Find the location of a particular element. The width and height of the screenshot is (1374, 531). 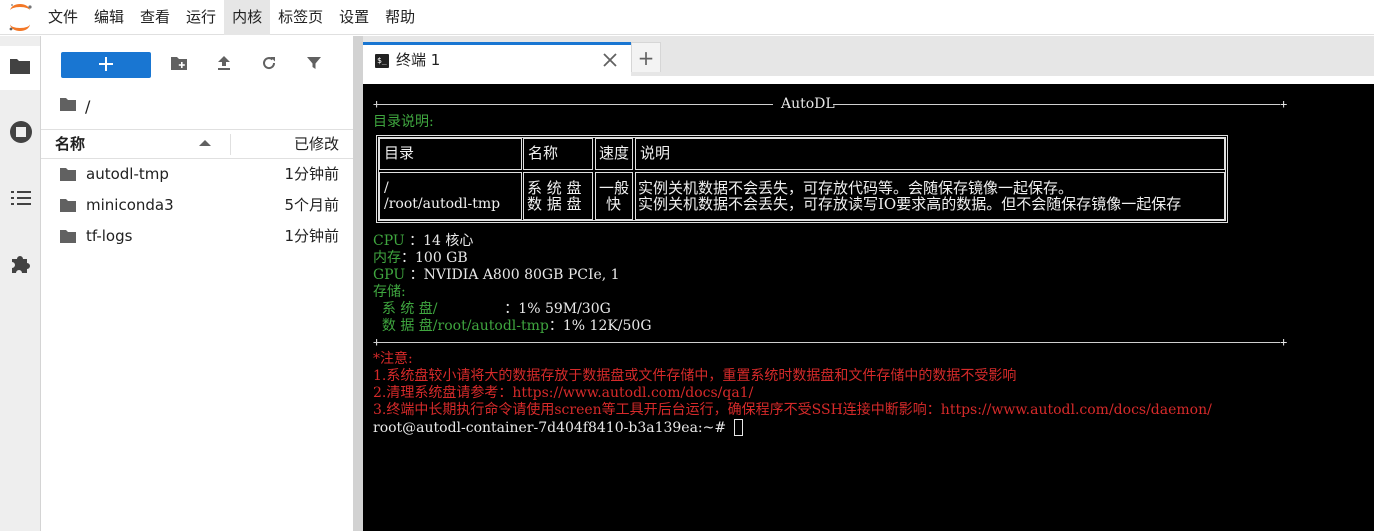

upload-icon is located at coordinates (224, 65).